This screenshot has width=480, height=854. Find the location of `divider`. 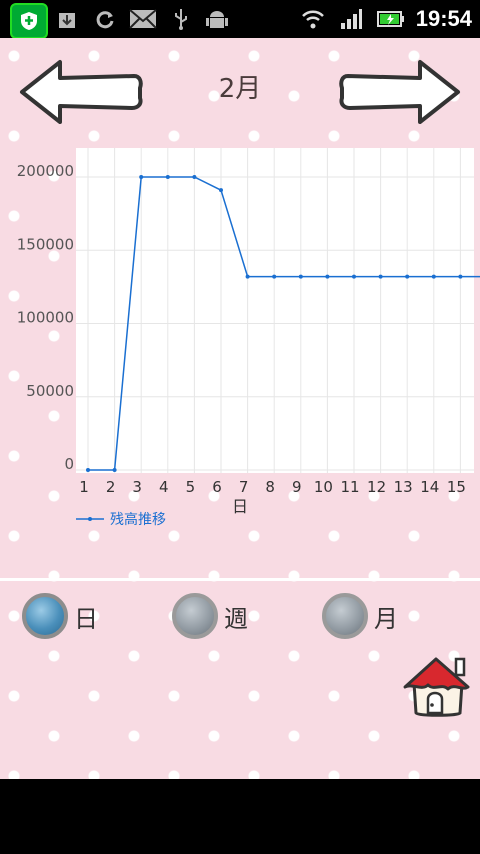

divider is located at coordinates (240, 579).